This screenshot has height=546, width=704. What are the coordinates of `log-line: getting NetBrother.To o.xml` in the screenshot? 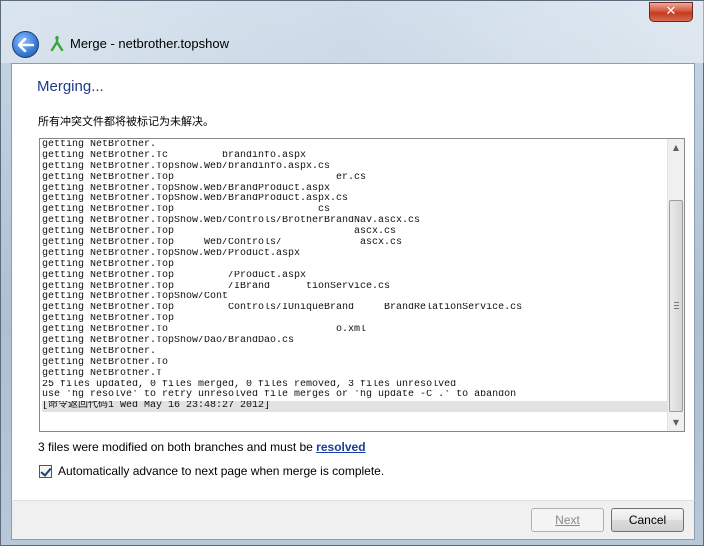 It's located at (204, 330).